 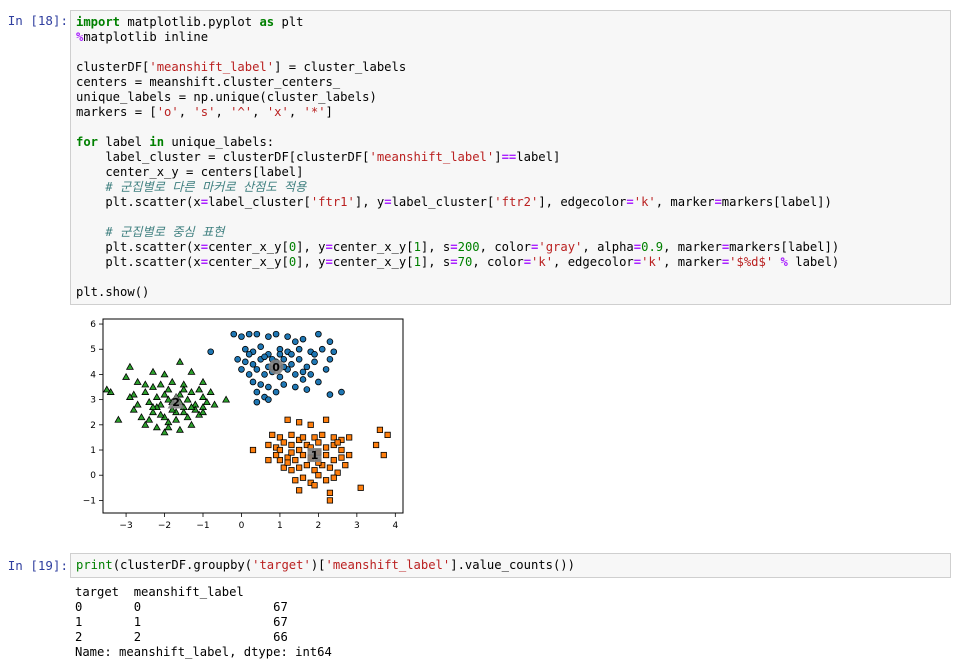 What do you see at coordinates (94, 565) in the screenshot?
I see `code-token: print` at bounding box center [94, 565].